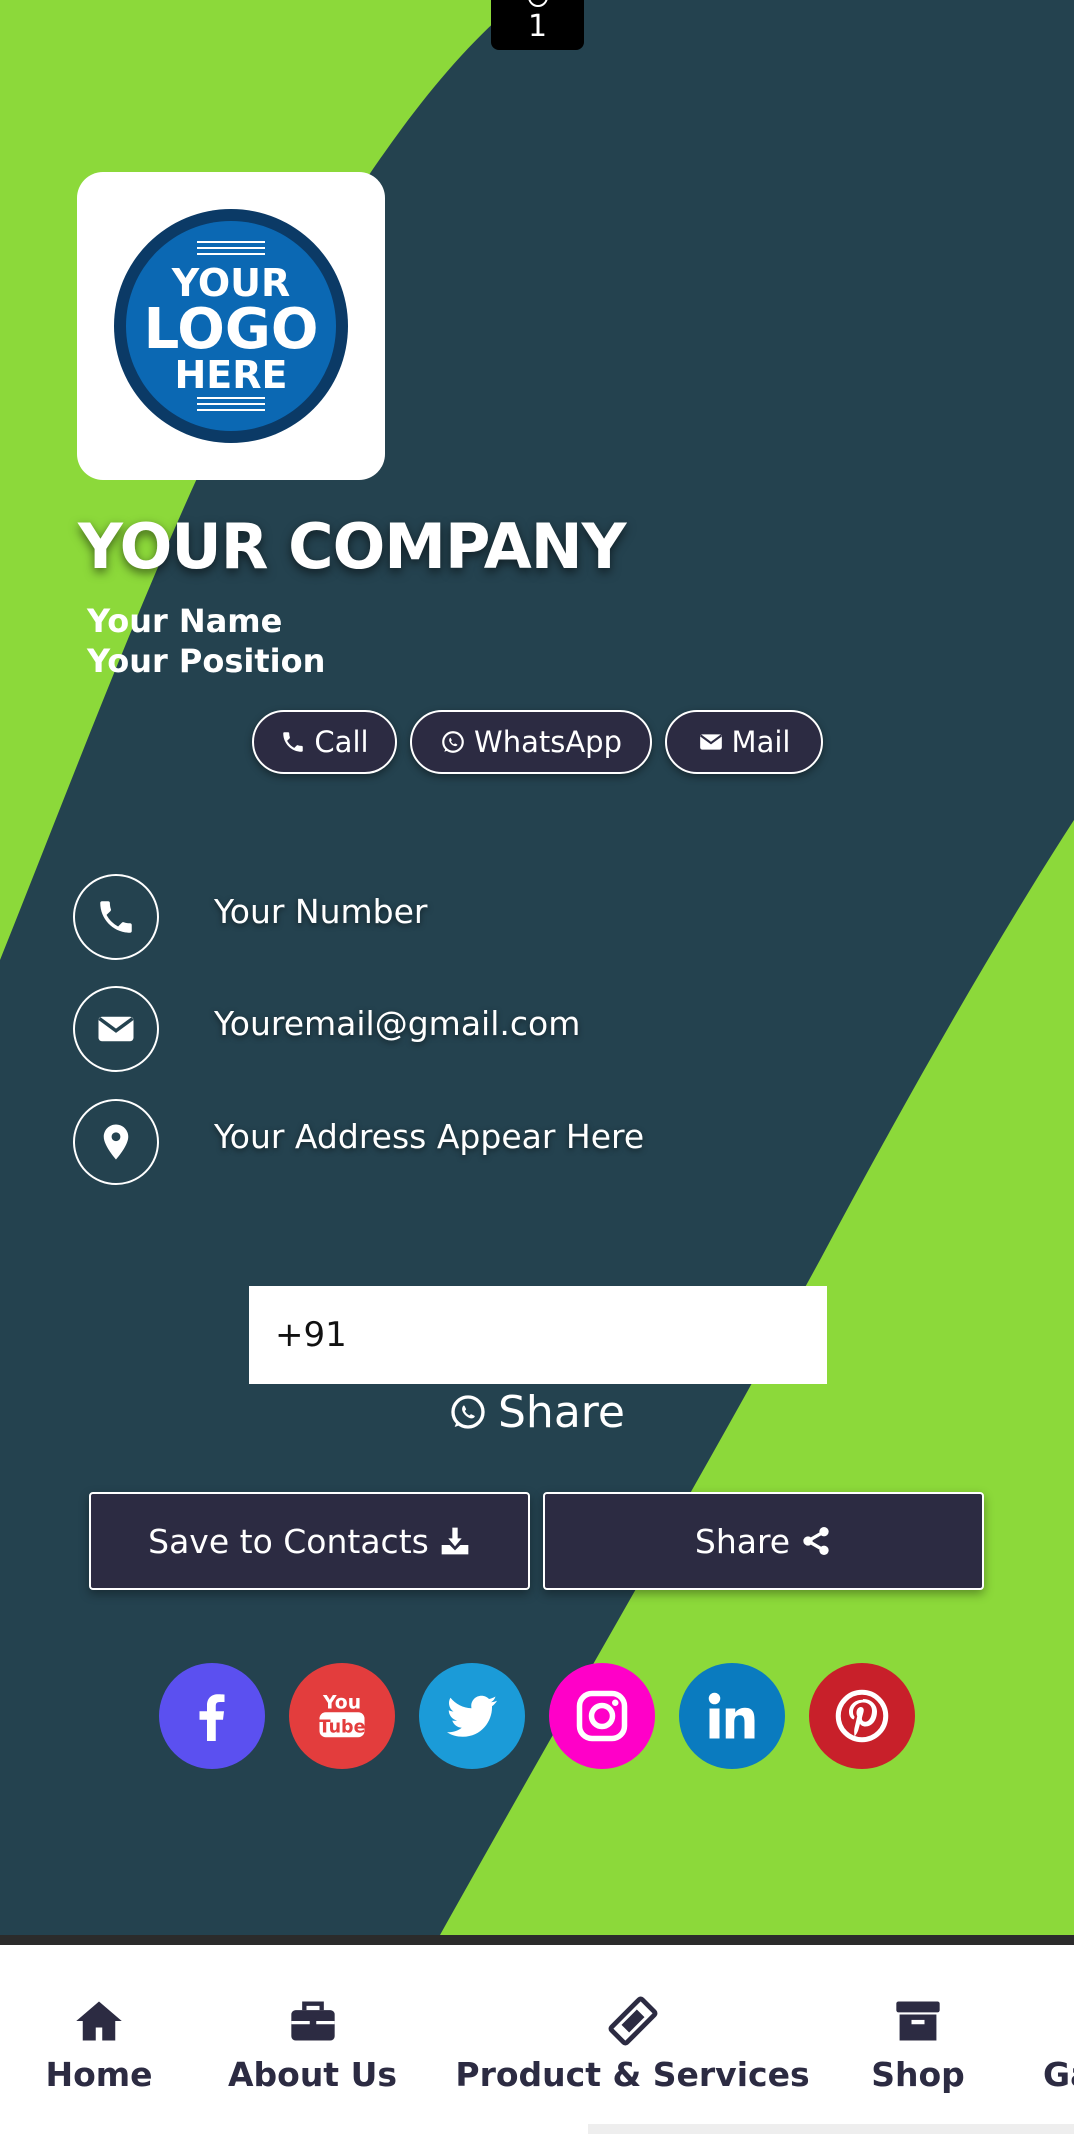  I want to click on gallery-icon, so click(1058, 2021).